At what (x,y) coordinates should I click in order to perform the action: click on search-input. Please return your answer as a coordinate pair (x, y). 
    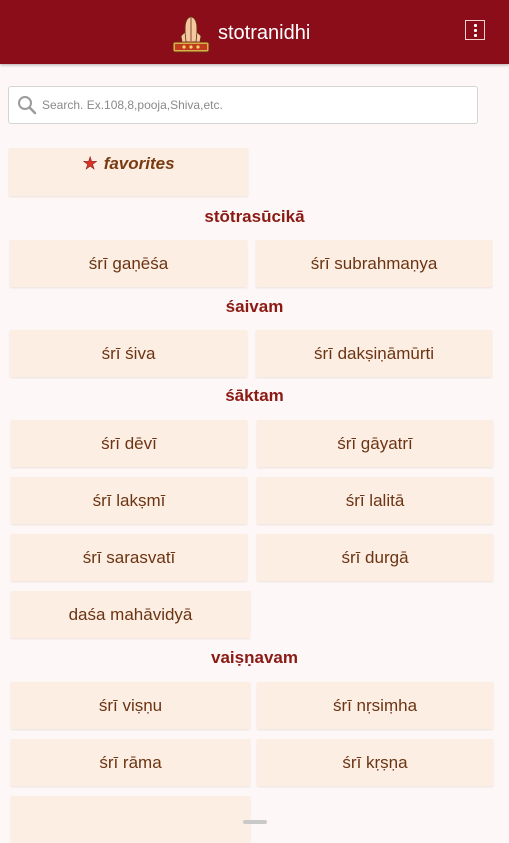
    Looking at the image, I should click on (254, 105).